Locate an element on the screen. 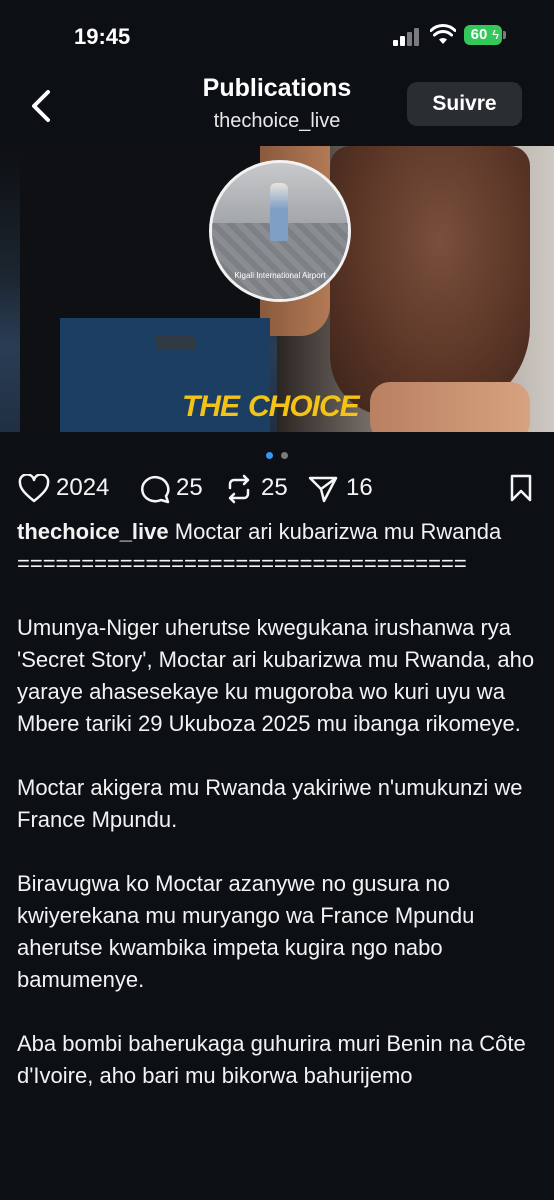  share-count: 16 is located at coordinates (359, 487).